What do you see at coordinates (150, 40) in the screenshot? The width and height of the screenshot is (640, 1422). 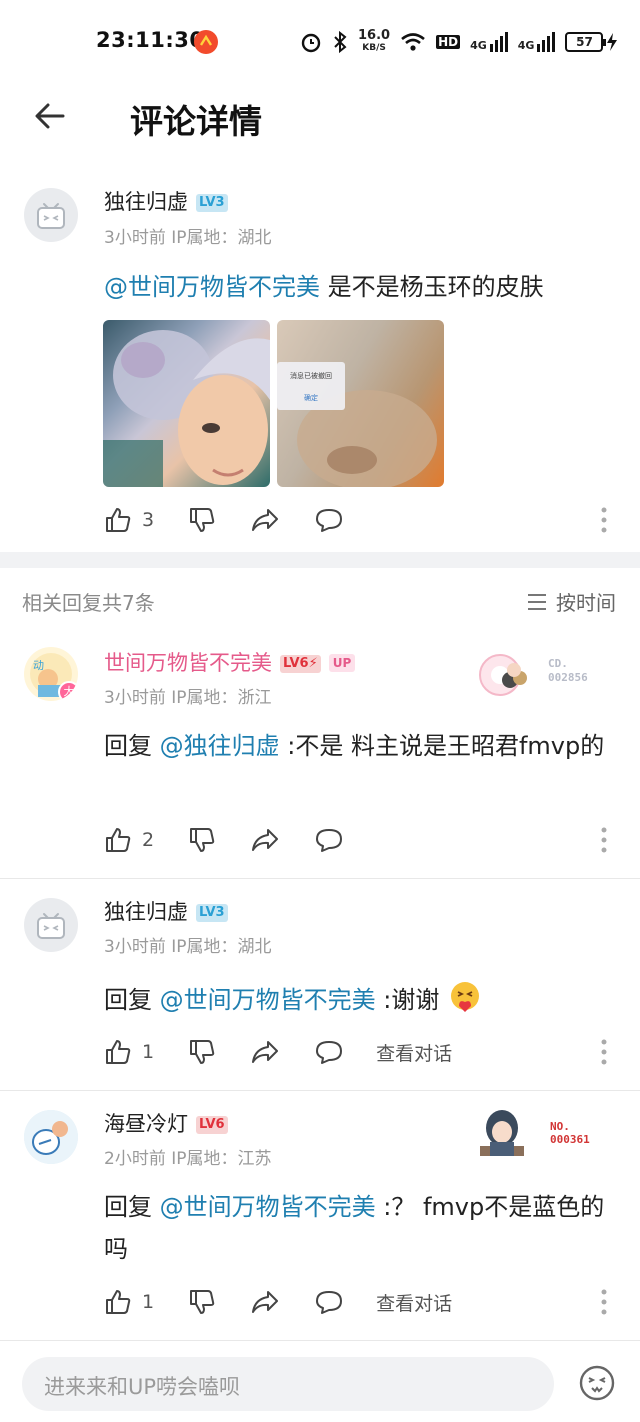 I see `status-time: 23:11:30` at bounding box center [150, 40].